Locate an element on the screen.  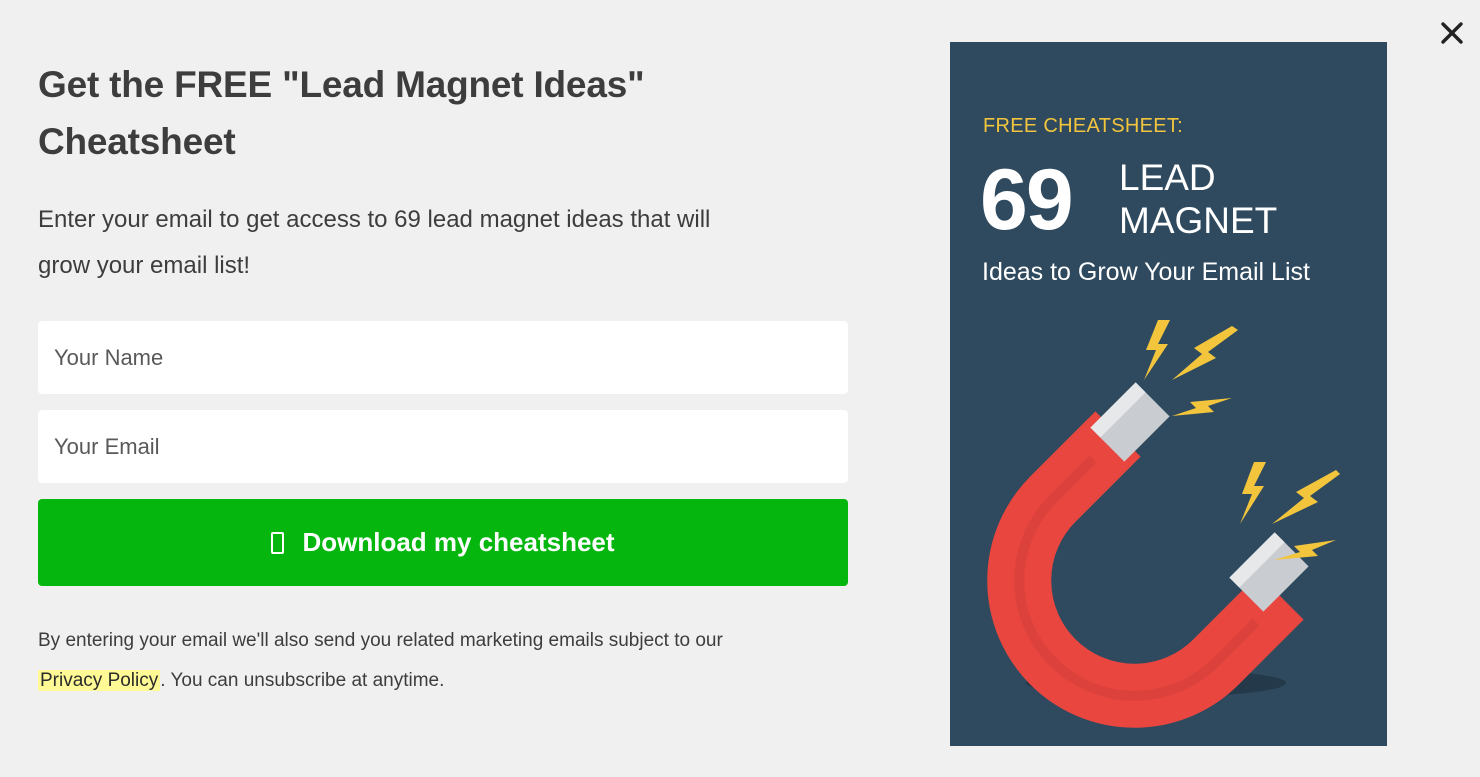
cover-word-magnet: MAGNET is located at coordinates (1198, 220).